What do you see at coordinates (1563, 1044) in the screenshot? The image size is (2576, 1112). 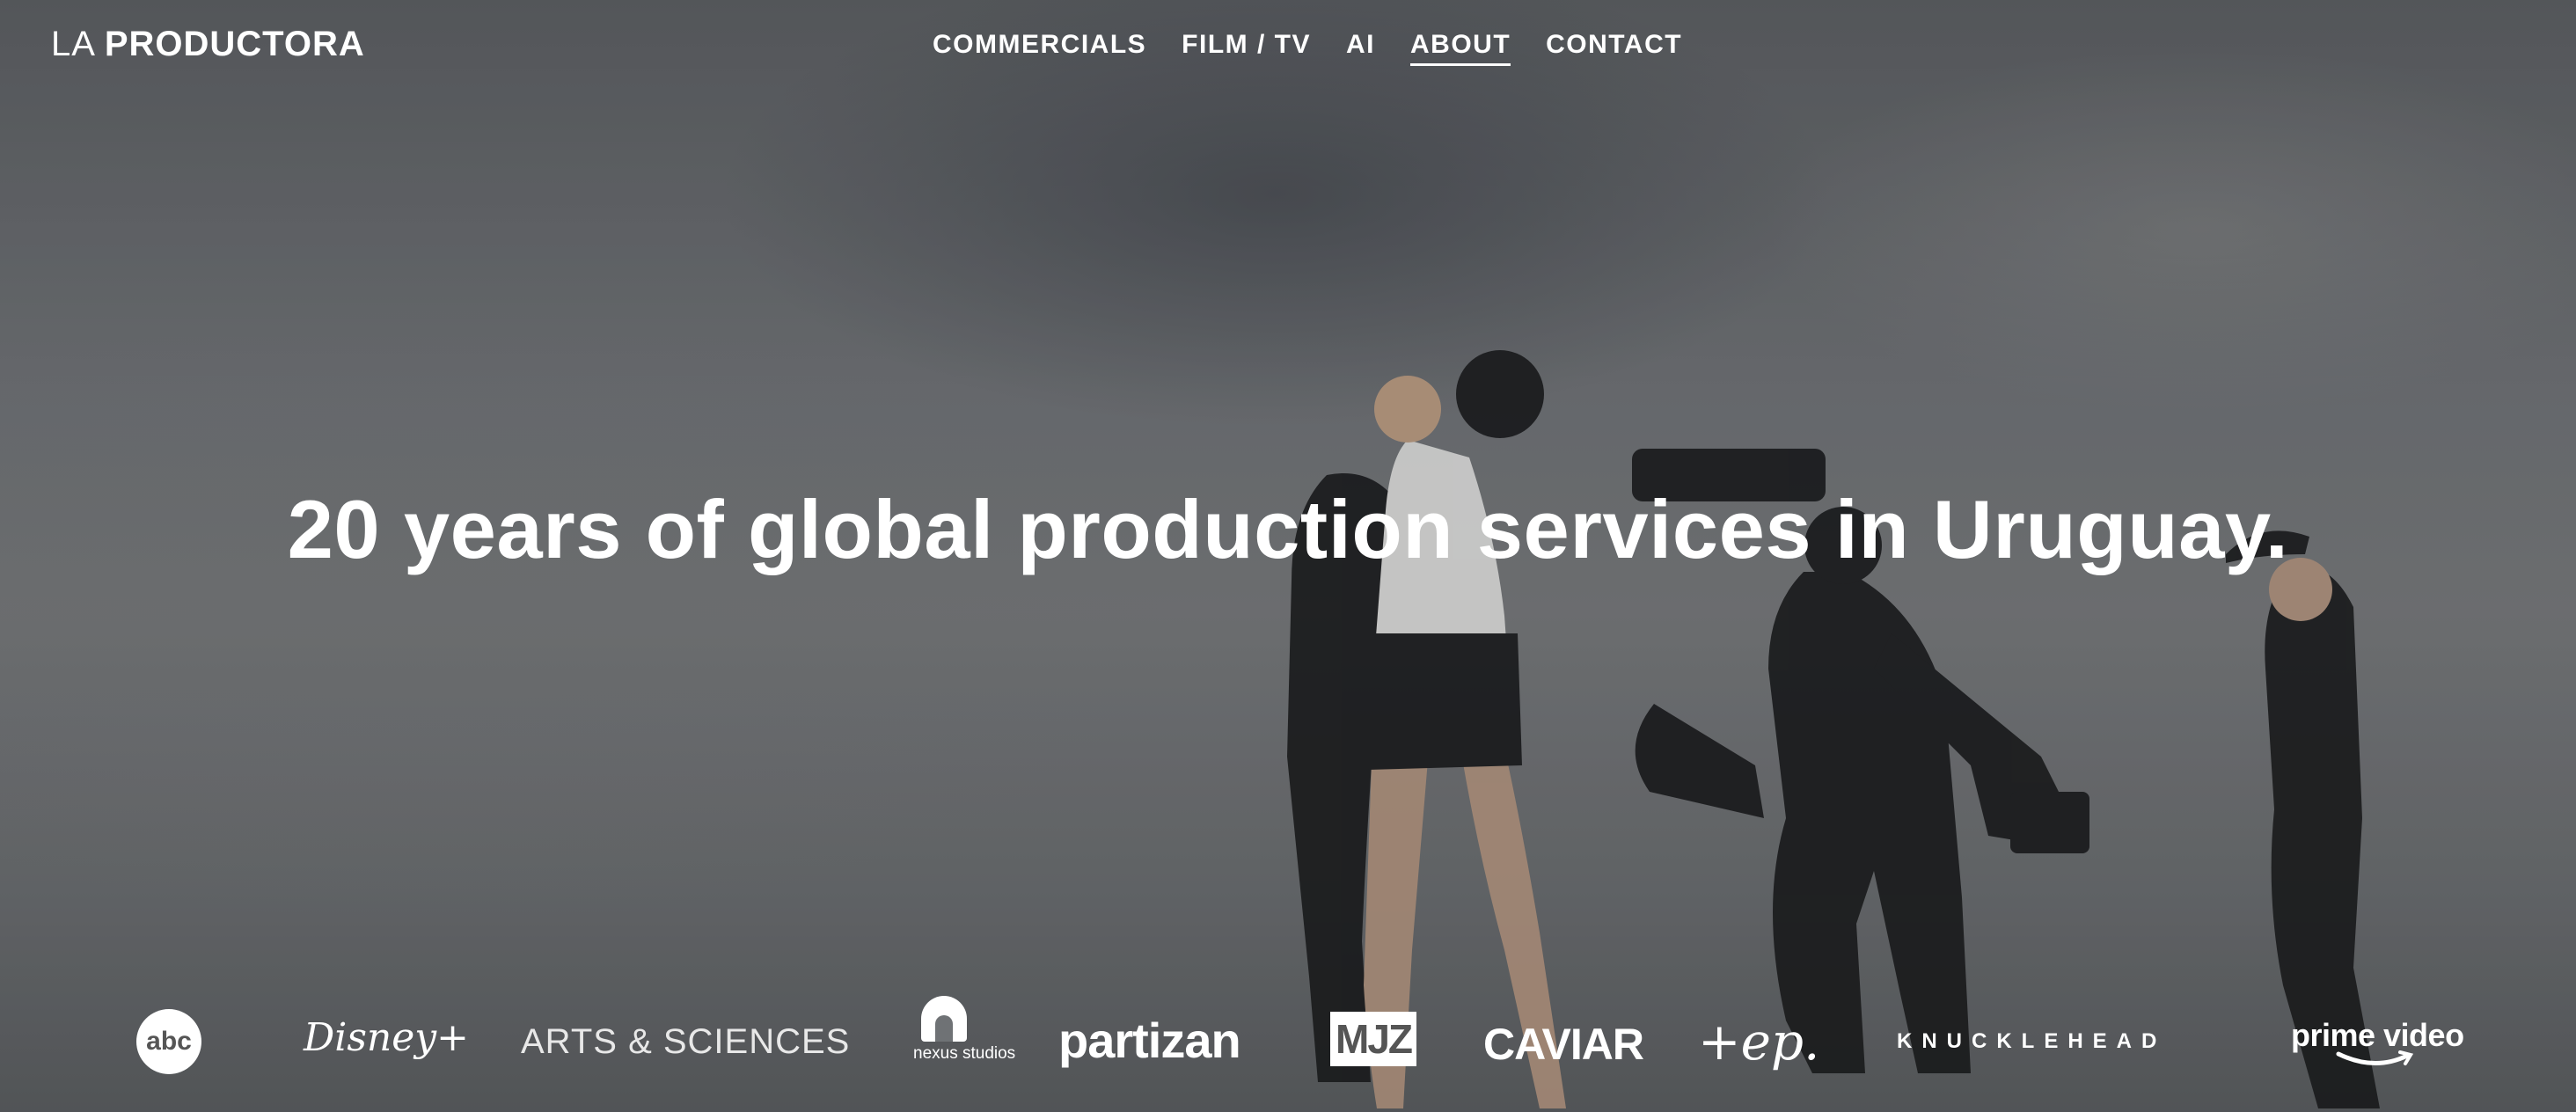 I see `caviar-logo: CAVIAR` at bounding box center [1563, 1044].